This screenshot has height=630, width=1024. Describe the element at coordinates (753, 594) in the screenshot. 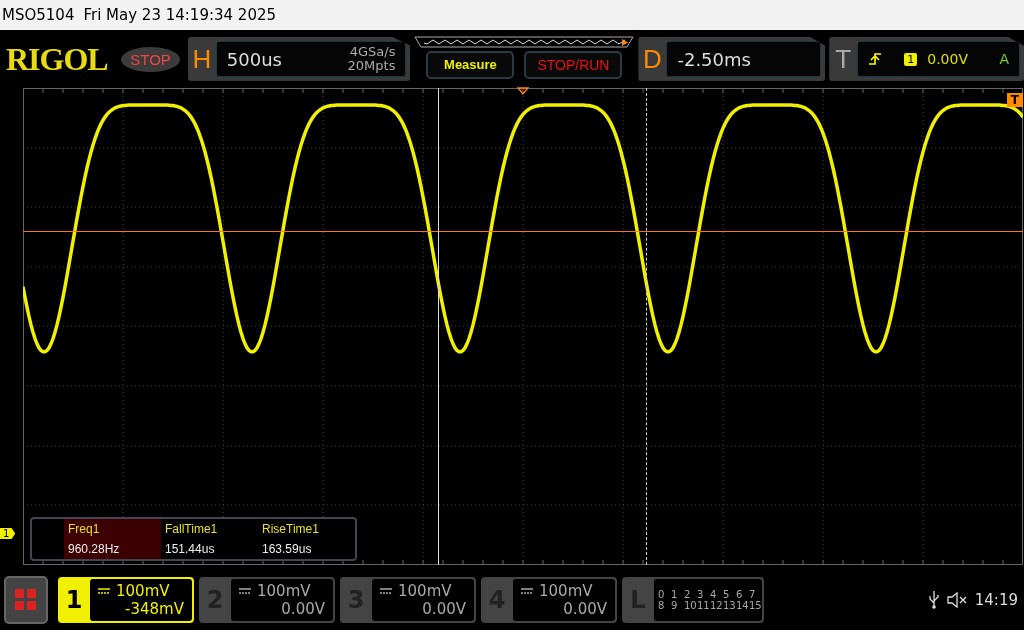

I see `logic-bit: 7` at that location.